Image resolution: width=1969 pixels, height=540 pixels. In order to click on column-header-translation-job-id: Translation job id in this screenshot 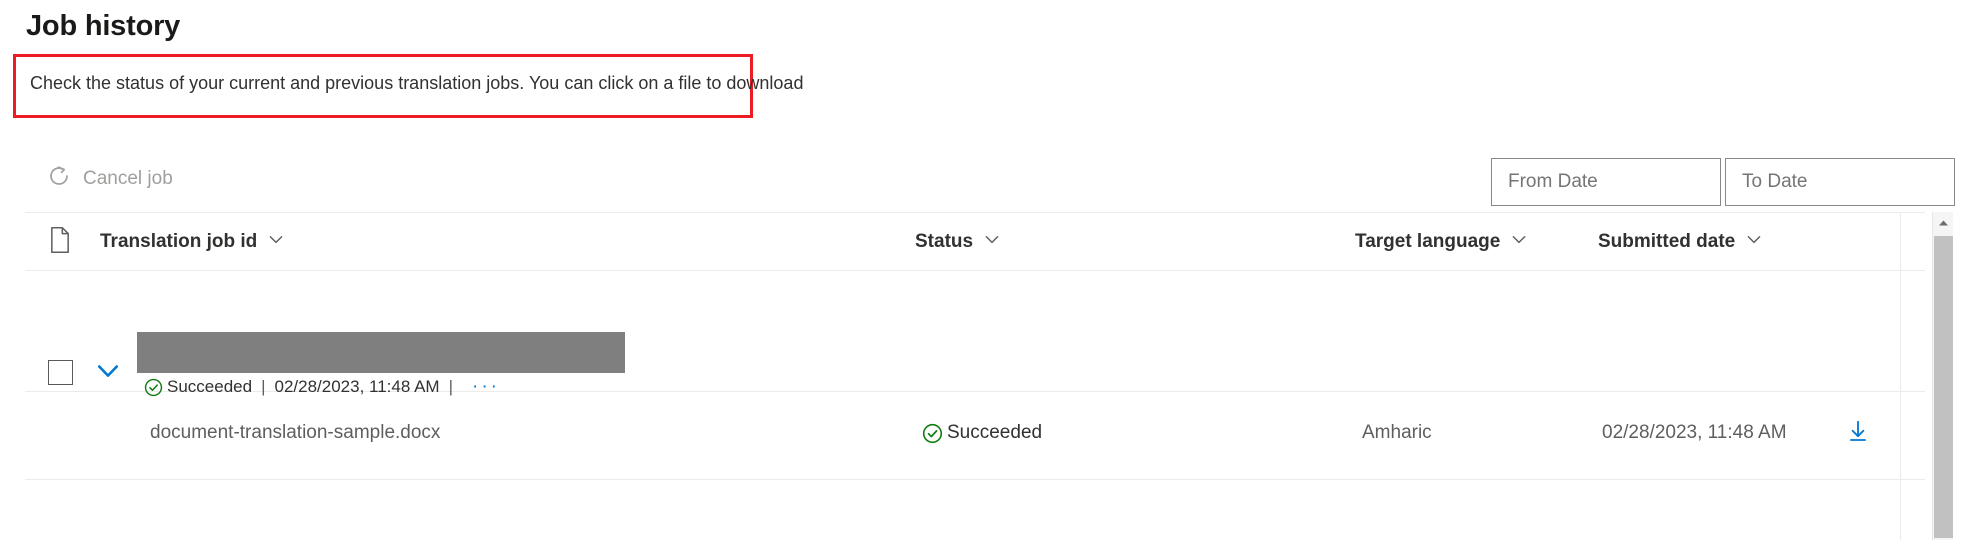, I will do `click(192, 242)`.